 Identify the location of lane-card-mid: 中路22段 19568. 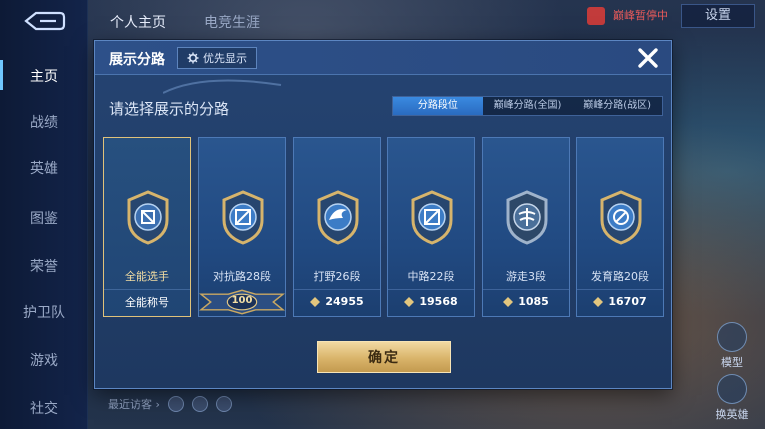
(431, 227).